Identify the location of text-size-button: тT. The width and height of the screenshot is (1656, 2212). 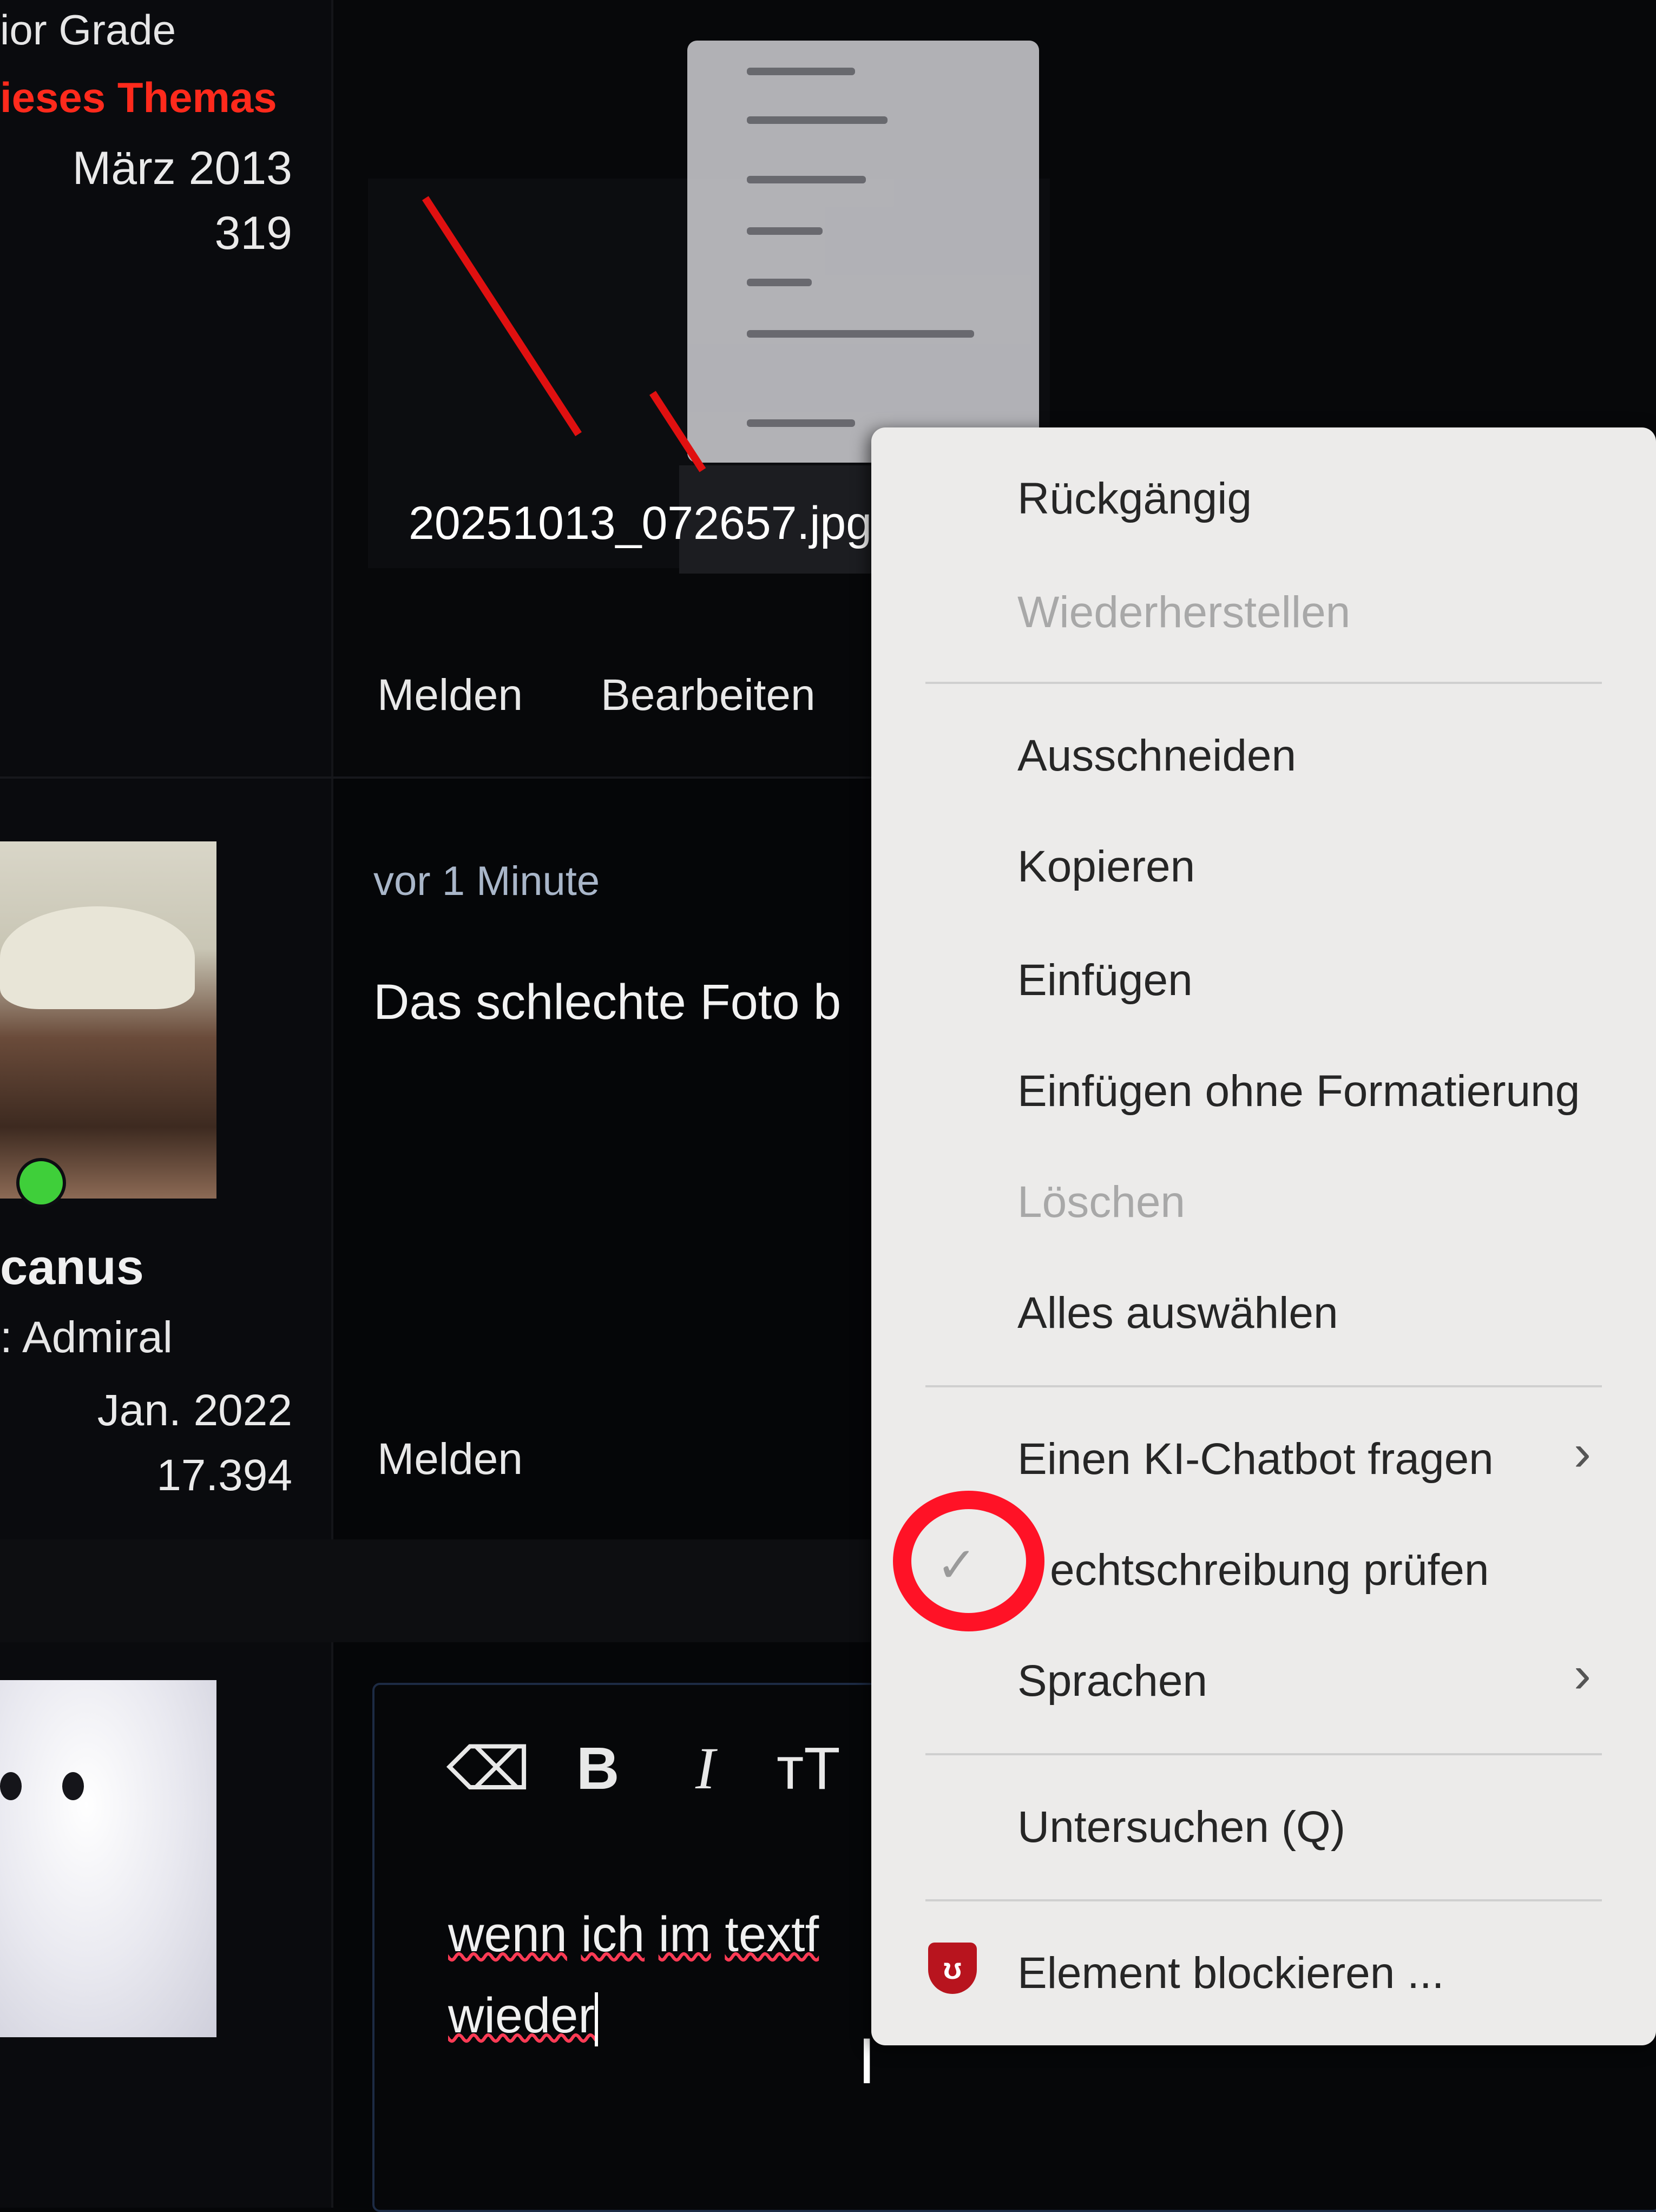
(808, 1769).